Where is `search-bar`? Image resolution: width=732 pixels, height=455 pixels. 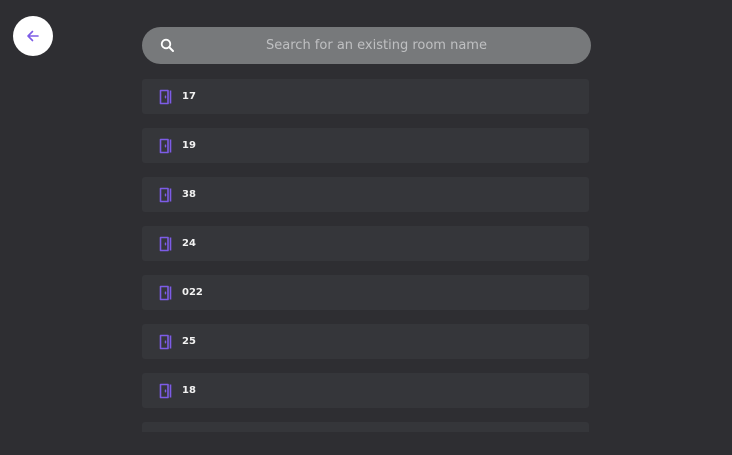 search-bar is located at coordinates (366, 45).